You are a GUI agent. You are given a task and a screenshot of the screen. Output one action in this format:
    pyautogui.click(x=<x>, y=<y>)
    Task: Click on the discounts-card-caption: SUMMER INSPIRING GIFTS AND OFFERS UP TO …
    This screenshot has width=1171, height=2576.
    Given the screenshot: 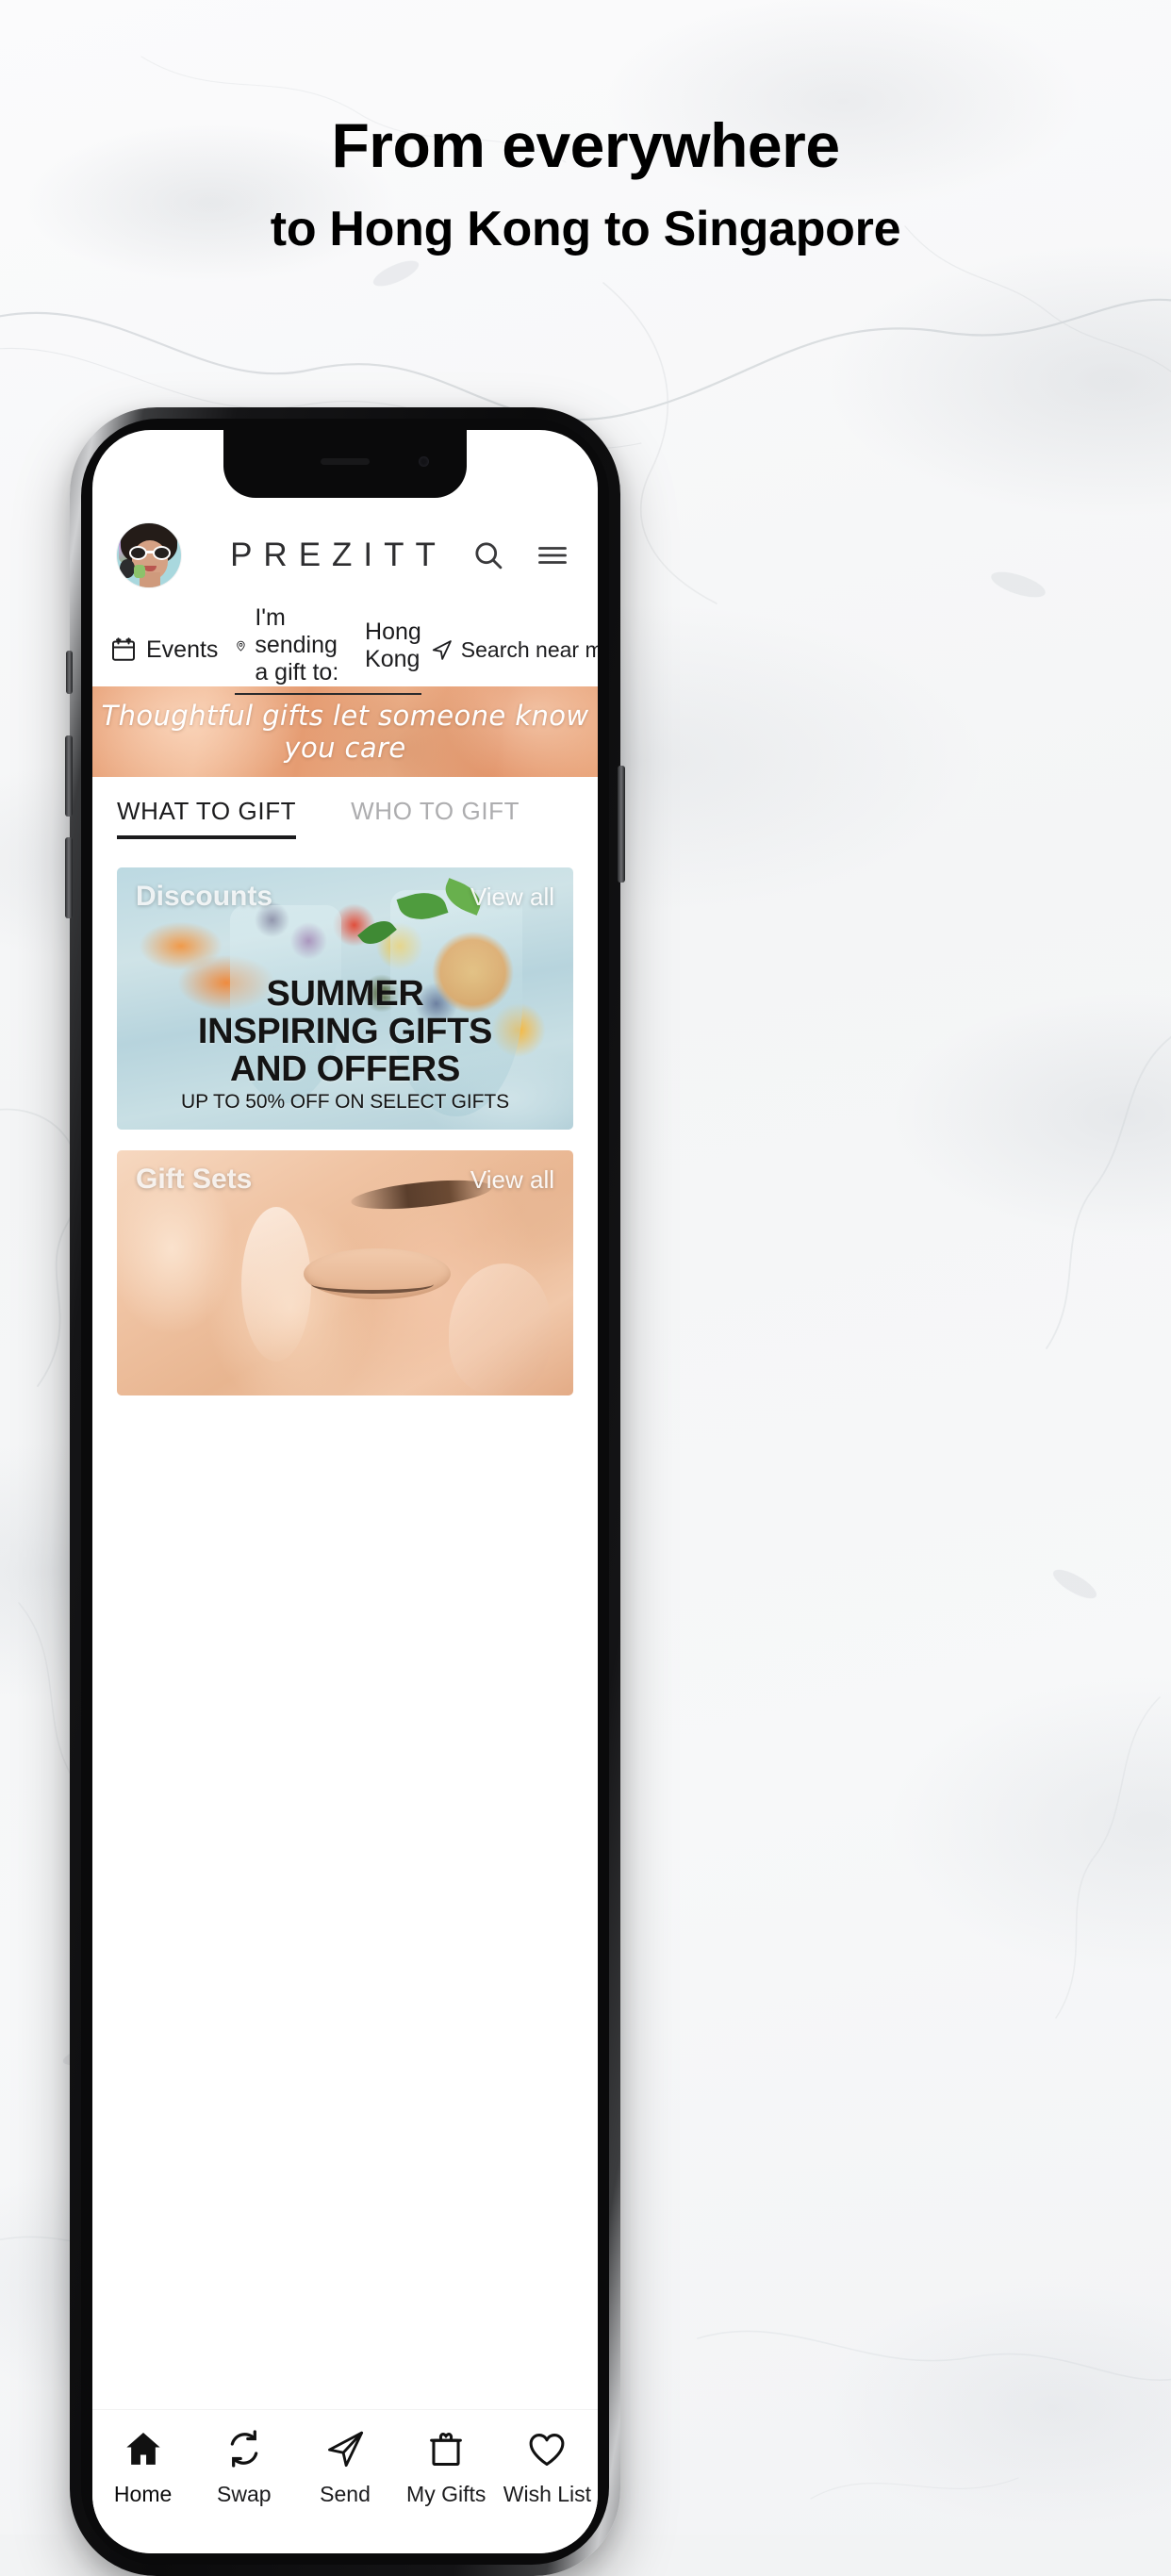 What is the action you would take?
    pyautogui.click(x=345, y=1045)
    